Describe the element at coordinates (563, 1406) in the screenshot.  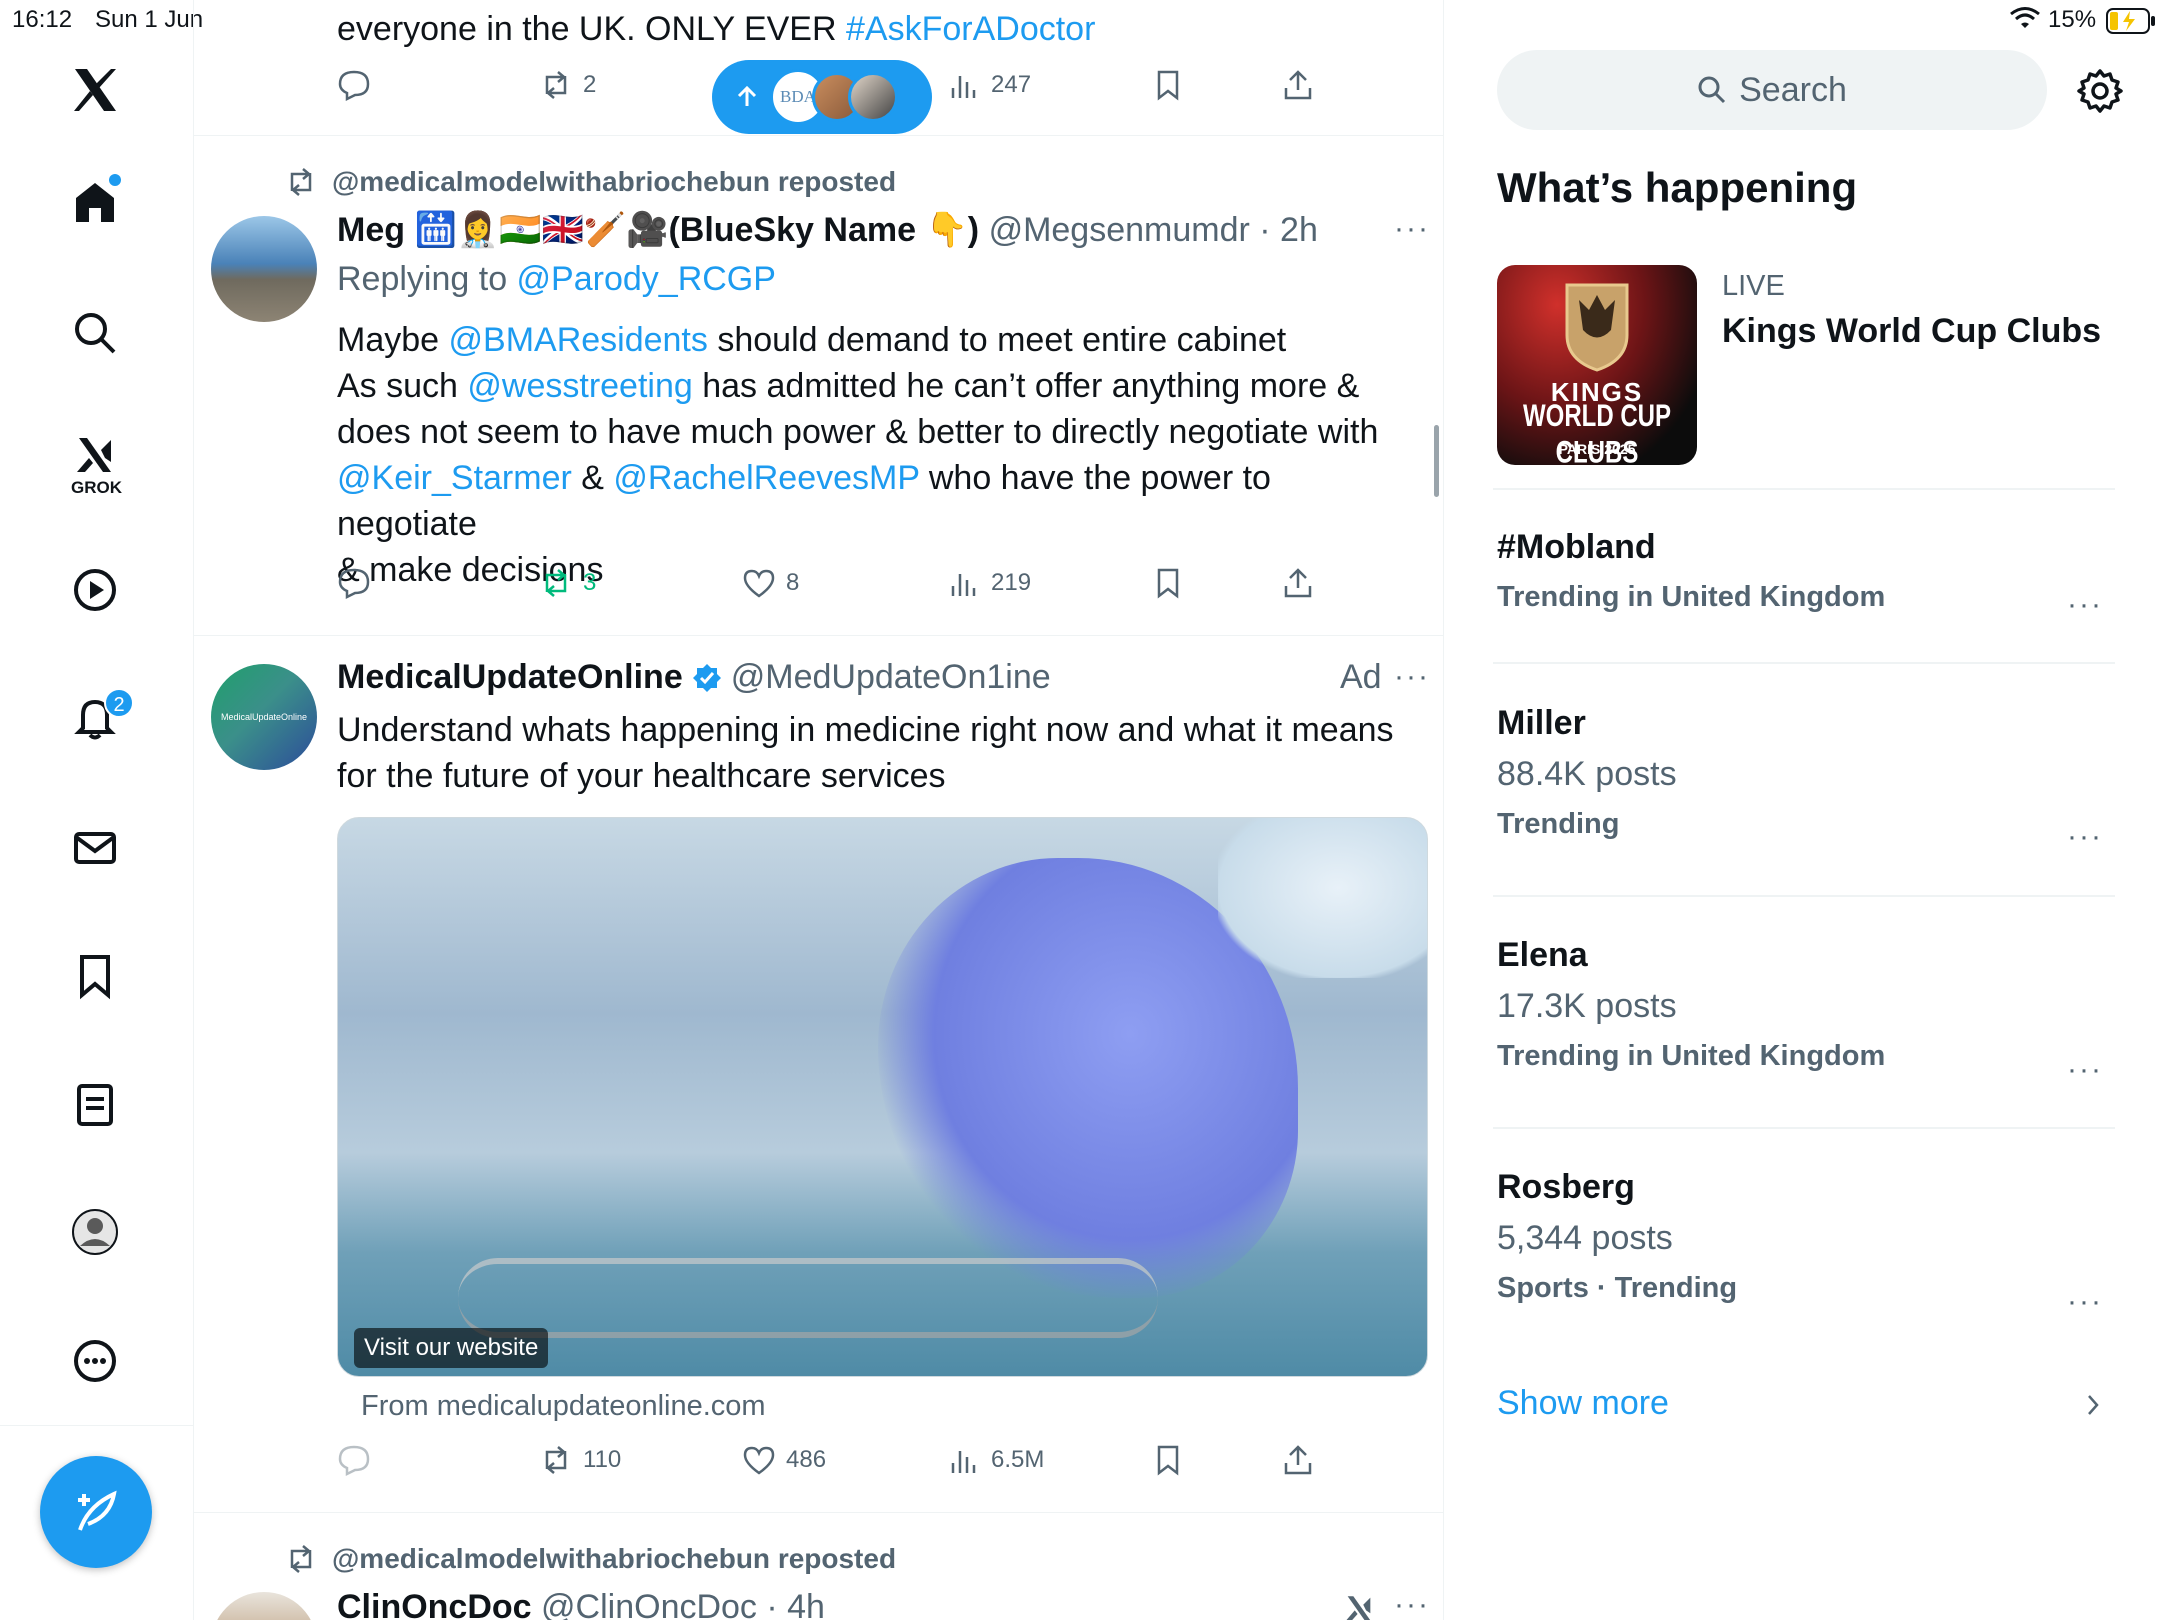
I see `ad-source-link: From medicalupdateonline.com` at that location.